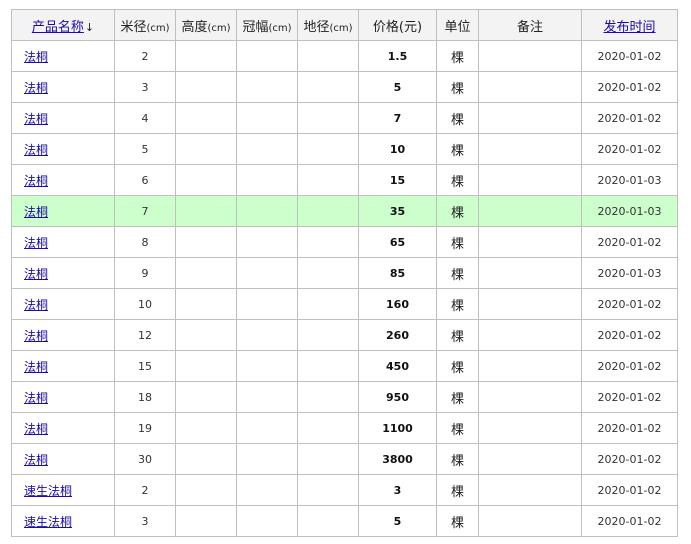 The height and width of the screenshot is (544, 691). Describe the element at coordinates (397, 211) in the screenshot. I see `price-cell: 35` at that location.